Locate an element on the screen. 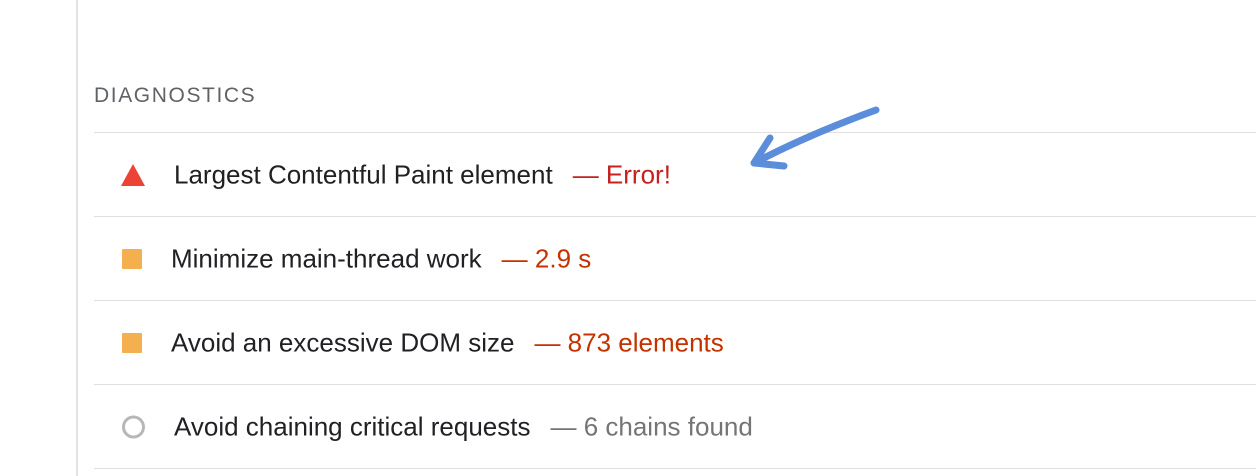 The image size is (1256, 476). triangle-error-icon is located at coordinates (133, 174).